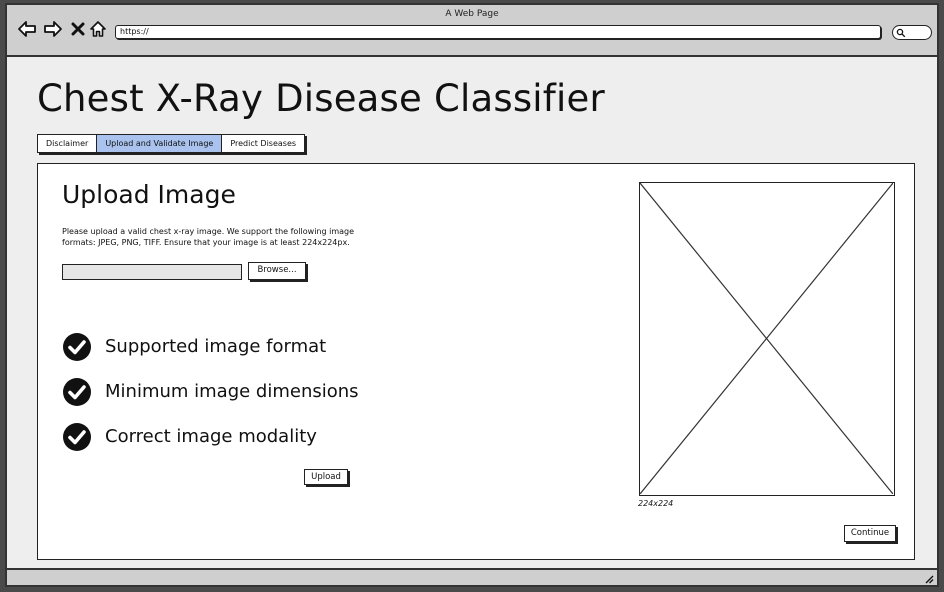 This screenshot has height=592, width=944. I want to click on check-label: Correct image modality, so click(211, 436).